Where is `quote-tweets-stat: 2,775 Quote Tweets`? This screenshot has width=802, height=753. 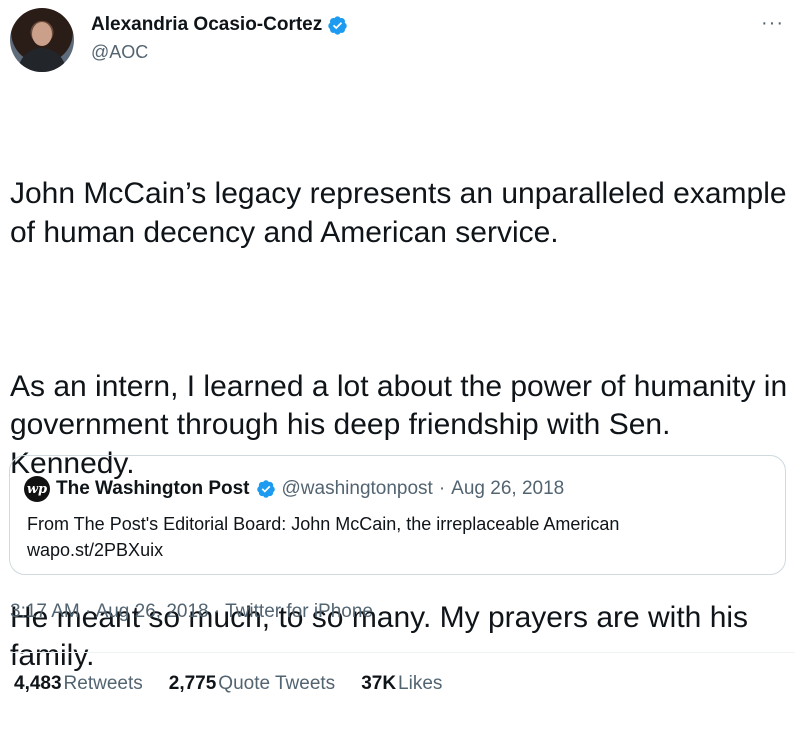 quote-tweets-stat: 2,775 Quote Tweets is located at coordinates (252, 684).